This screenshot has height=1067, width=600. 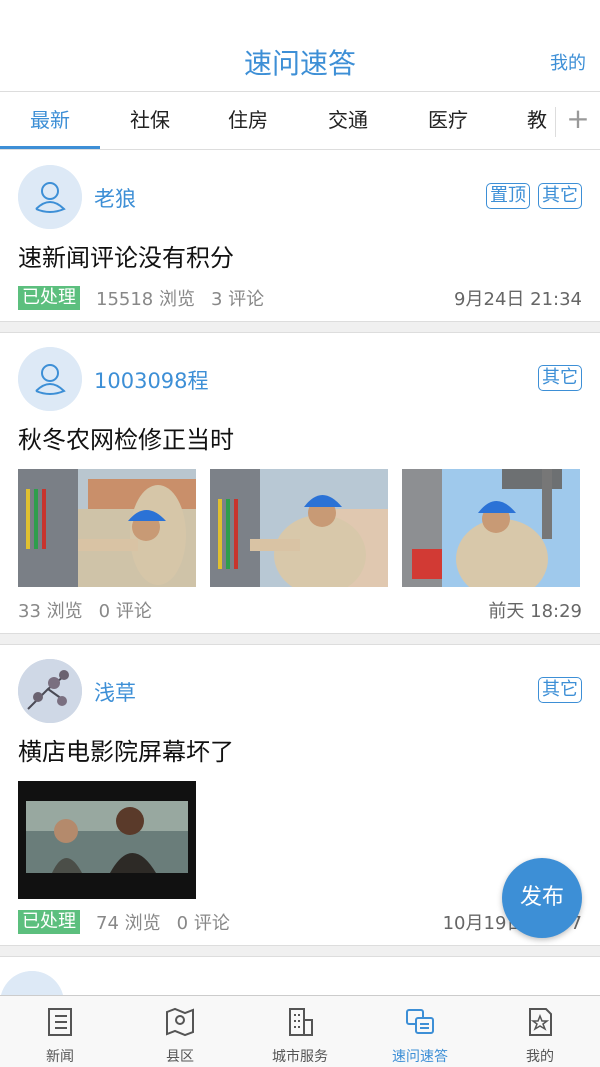 What do you see at coordinates (300, 440) in the screenshot?
I see `post-title: 秋冬农网检修正当时` at bounding box center [300, 440].